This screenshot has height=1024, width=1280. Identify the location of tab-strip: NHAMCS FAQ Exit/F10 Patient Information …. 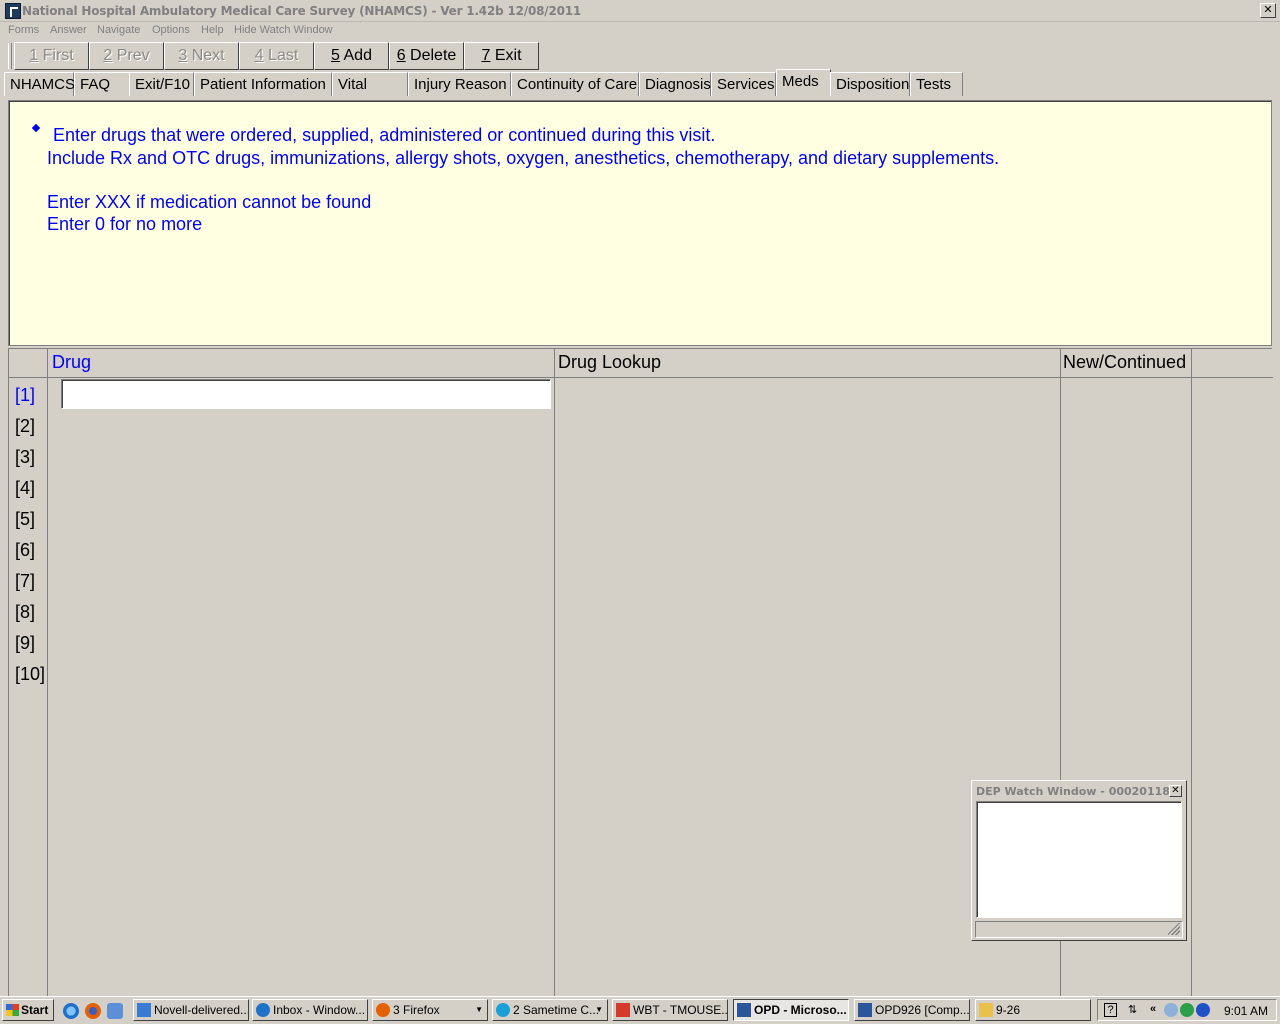
(642, 93).